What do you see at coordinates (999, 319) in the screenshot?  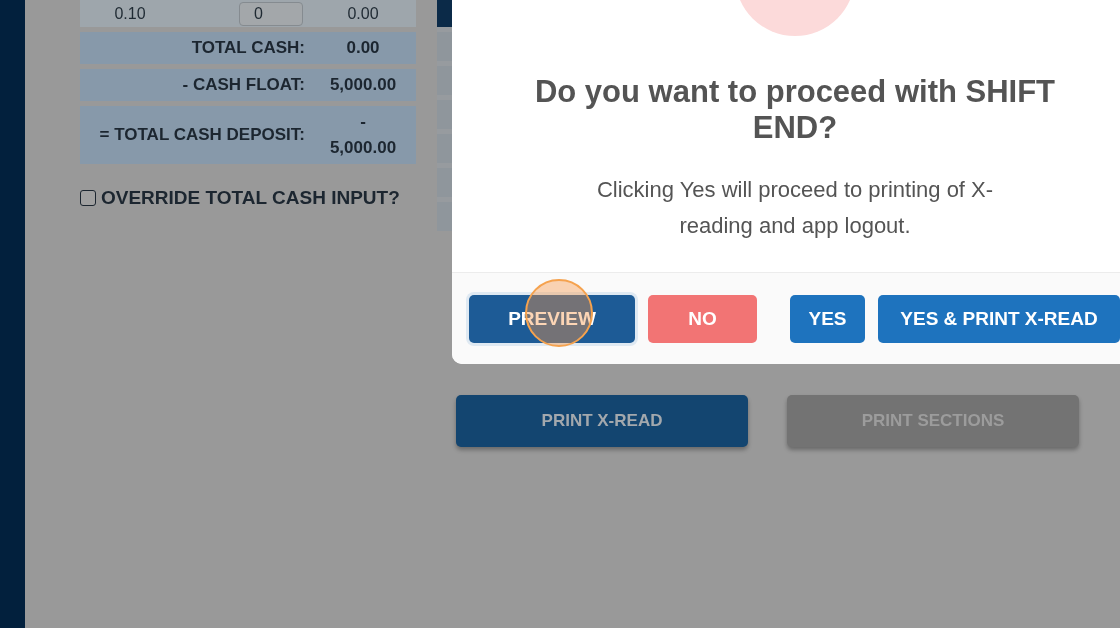 I see `dialog-button: YES & PRINT X-READ` at bounding box center [999, 319].